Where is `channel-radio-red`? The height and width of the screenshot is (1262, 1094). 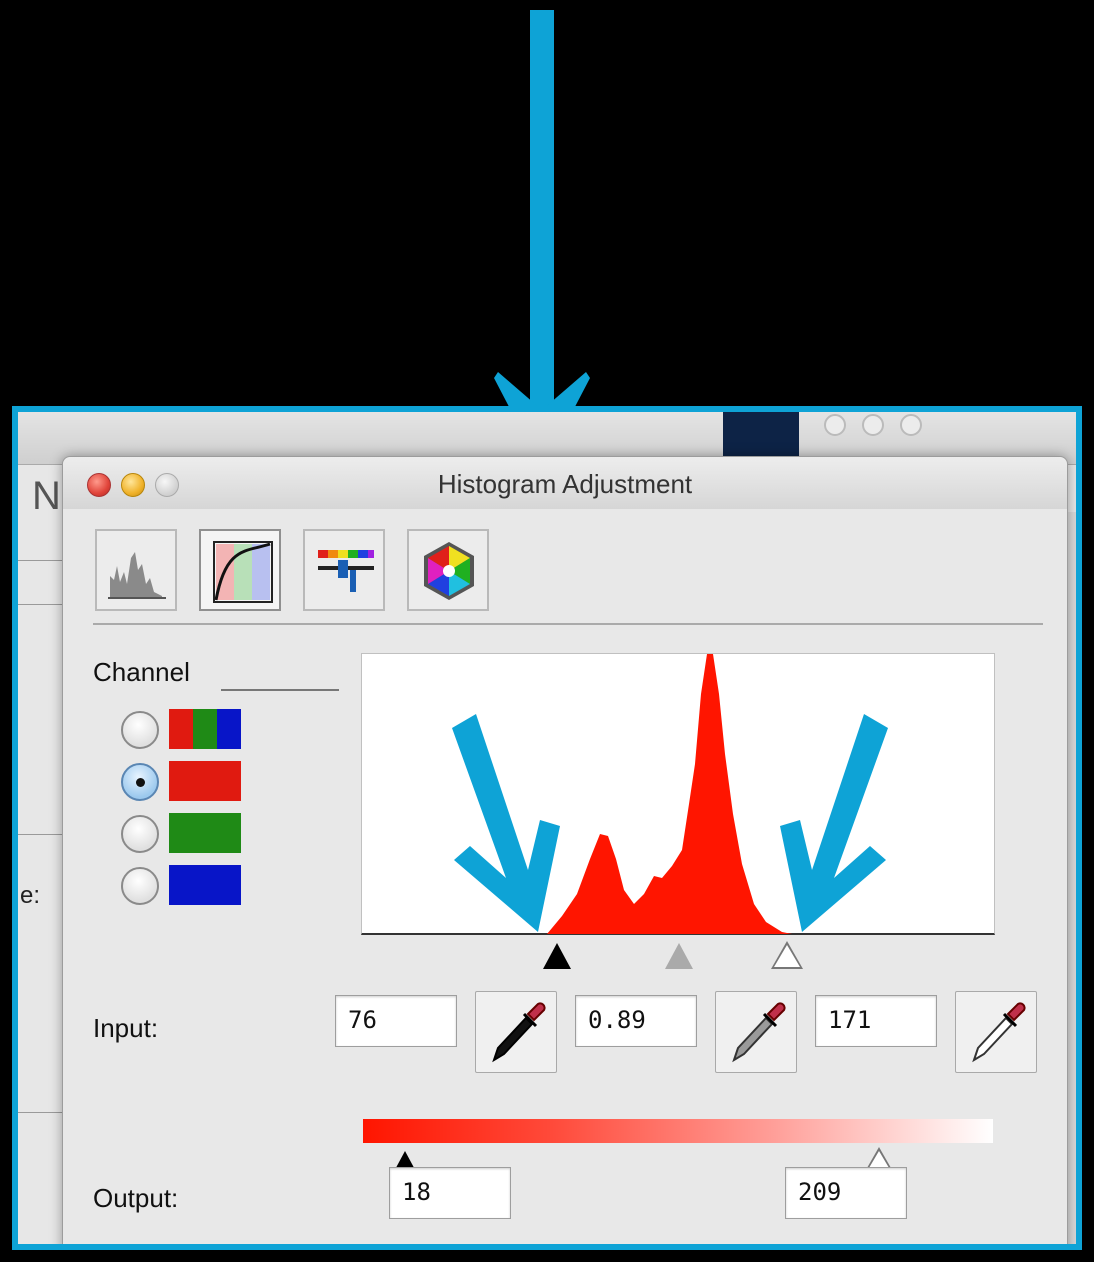
channel-radio-red is located at coordinates (140, 782).